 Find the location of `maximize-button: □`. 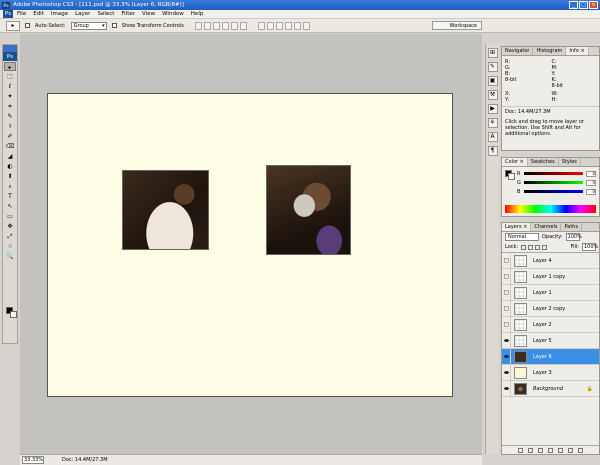

maximize-button: □ is located at coordinates (583, 5).